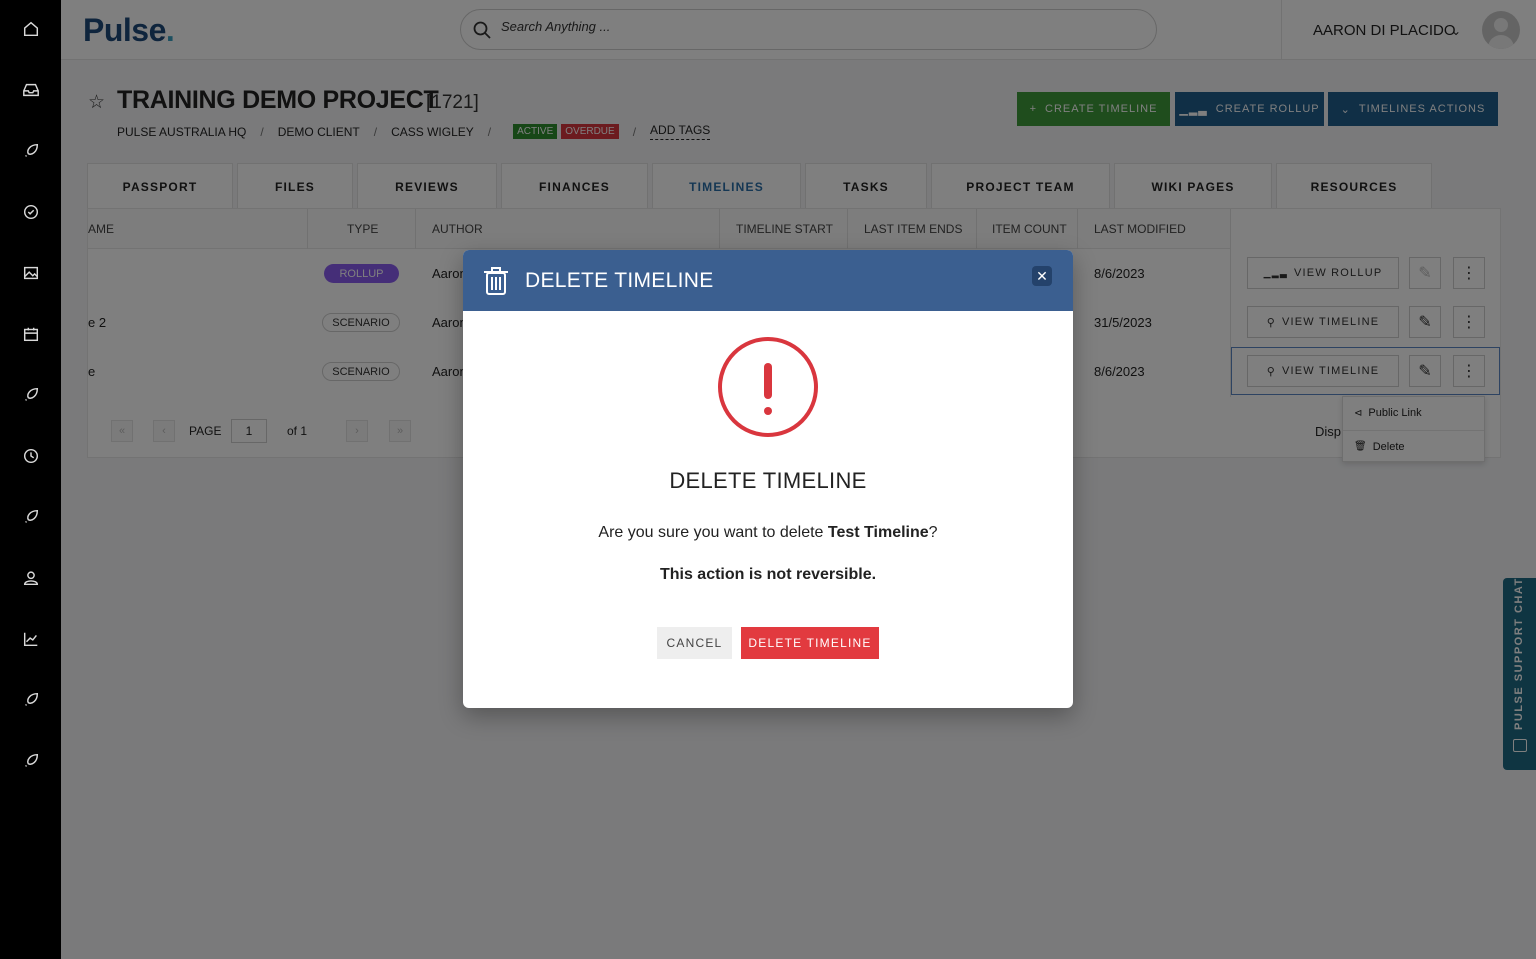  Describe the element at coordinates (810, 643) in the screenshot. I see `delete-timeline-button: DELETE TIMELINE` at that location.